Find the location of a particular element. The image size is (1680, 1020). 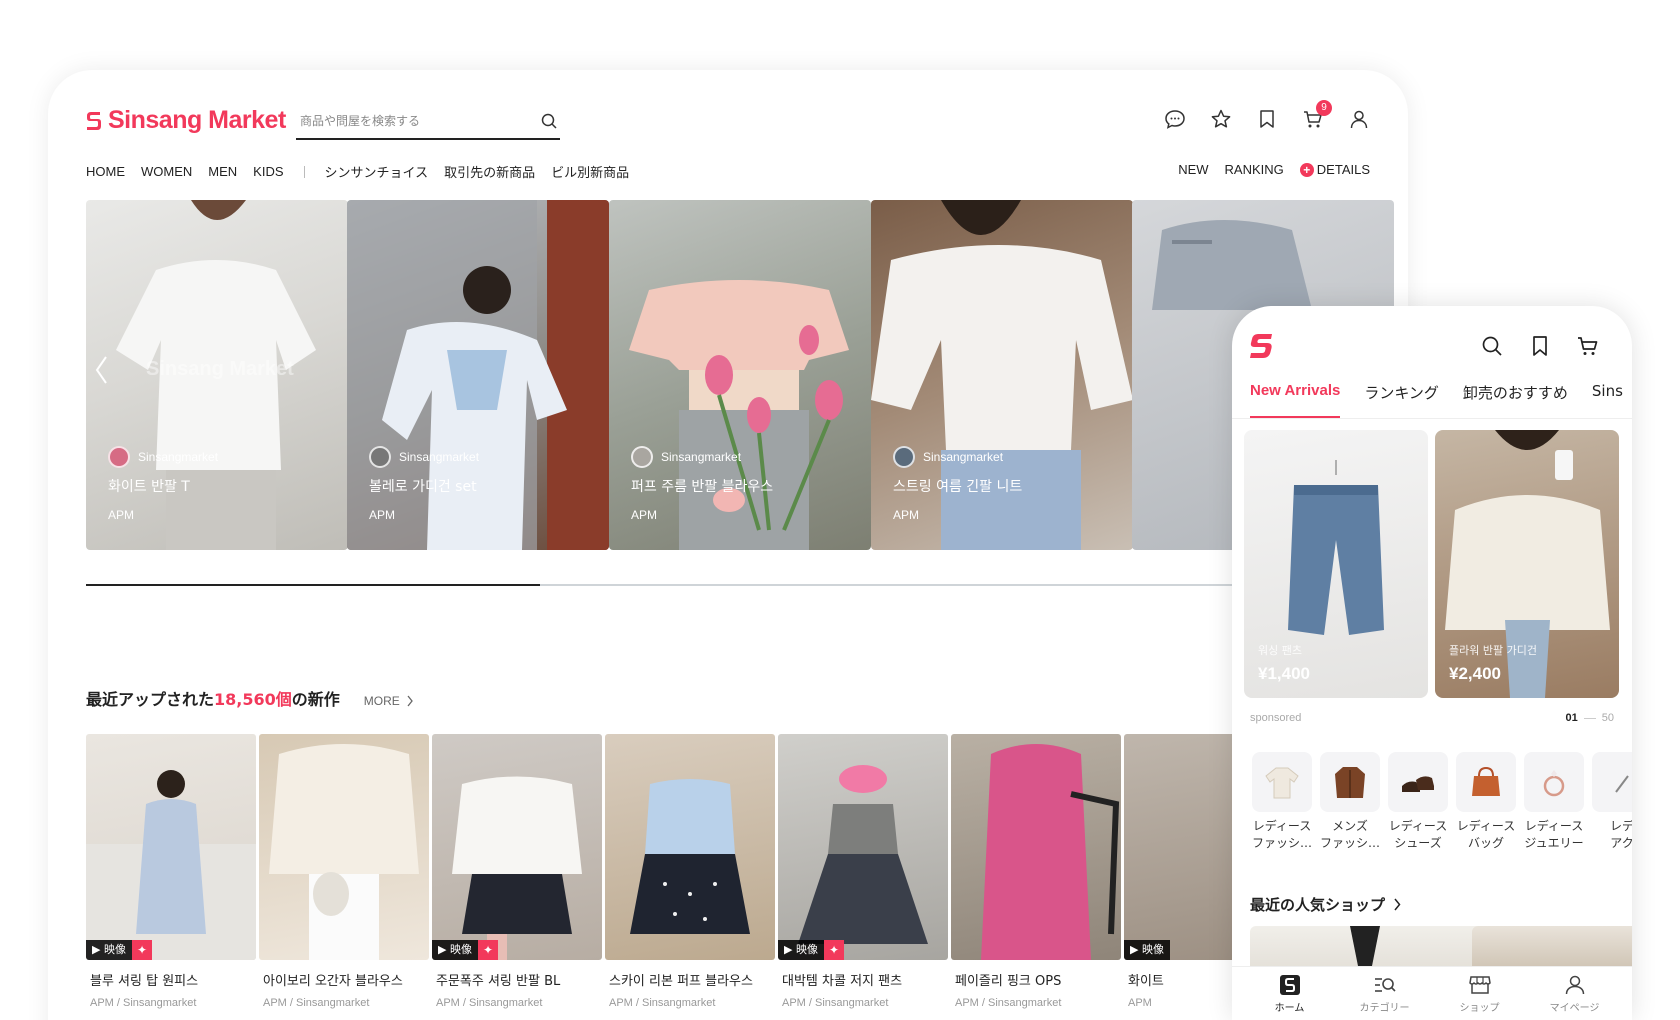

nav-new: NEW is located at coordinates (1193, 169).